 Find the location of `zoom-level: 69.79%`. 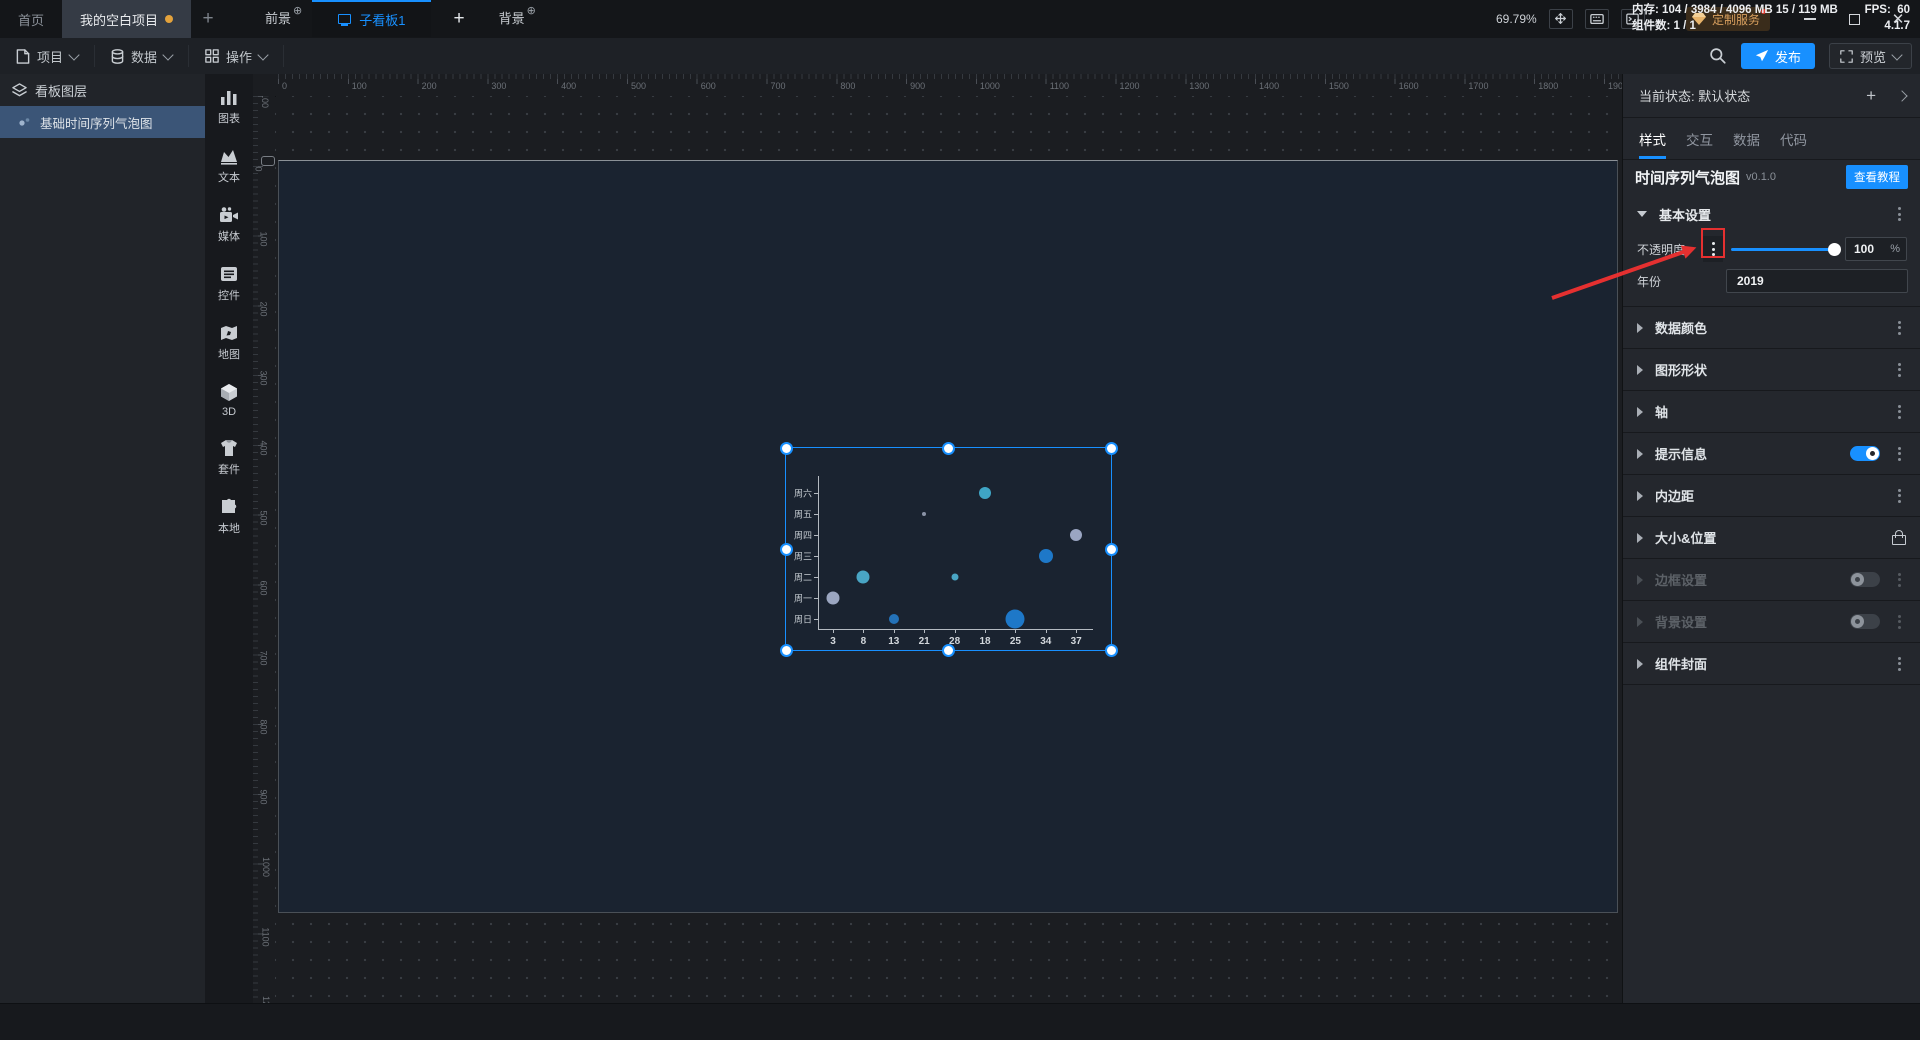

zoom-level: 69.79% is located at coordinates (1516, 19).